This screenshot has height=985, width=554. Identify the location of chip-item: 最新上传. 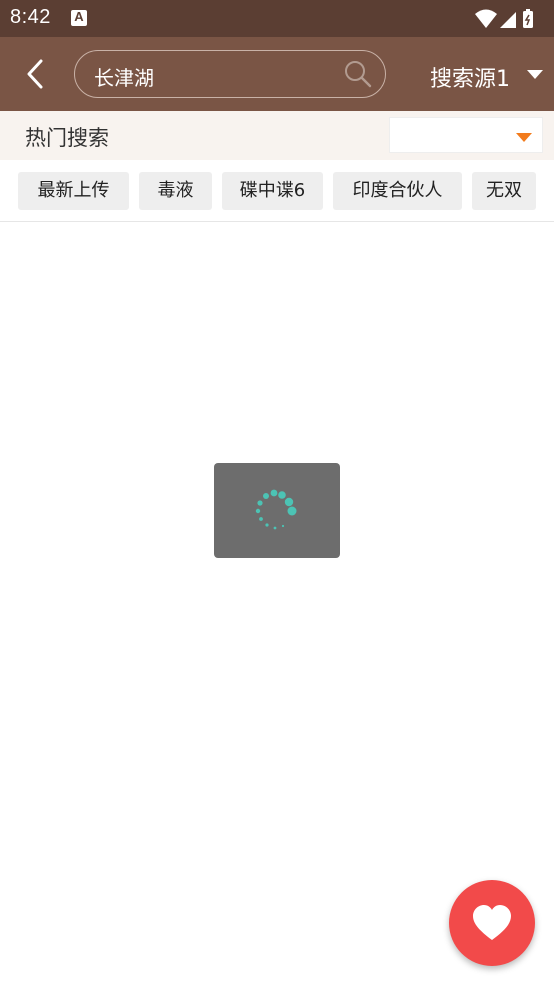
(73, 191).